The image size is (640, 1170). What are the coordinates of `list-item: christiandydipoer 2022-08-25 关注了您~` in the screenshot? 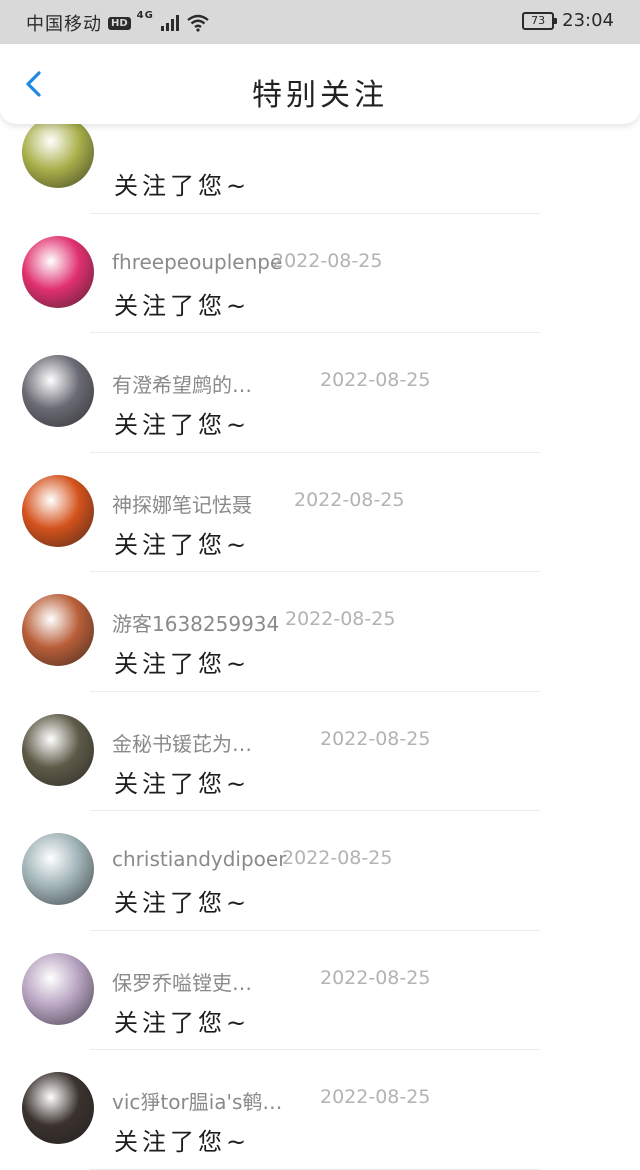 It's located at (320, 871).